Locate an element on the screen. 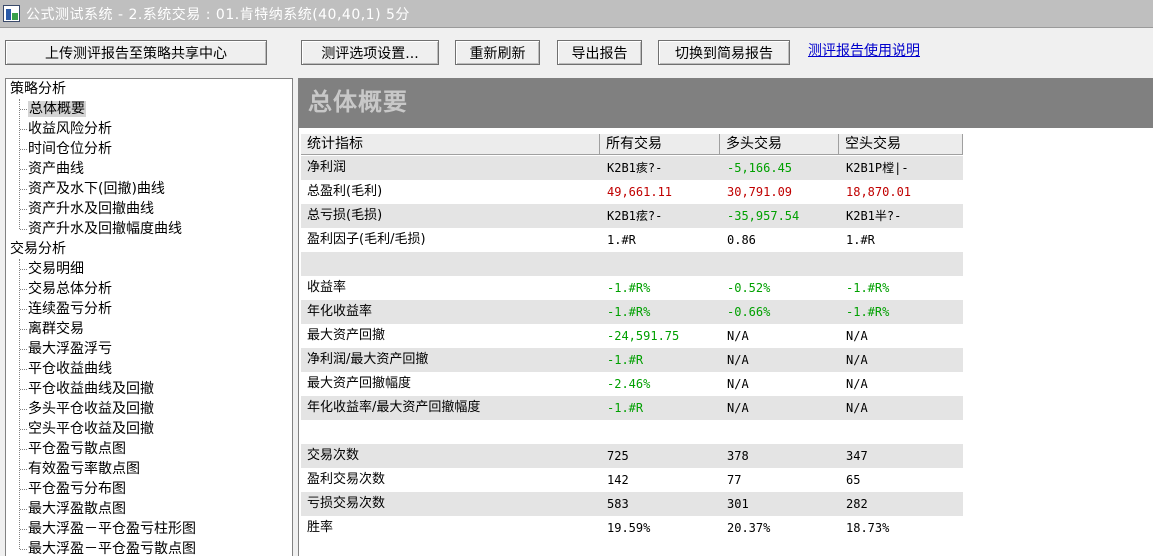  tree-item: 有效盈亏率散点图 is located at coordinates (80, 469).